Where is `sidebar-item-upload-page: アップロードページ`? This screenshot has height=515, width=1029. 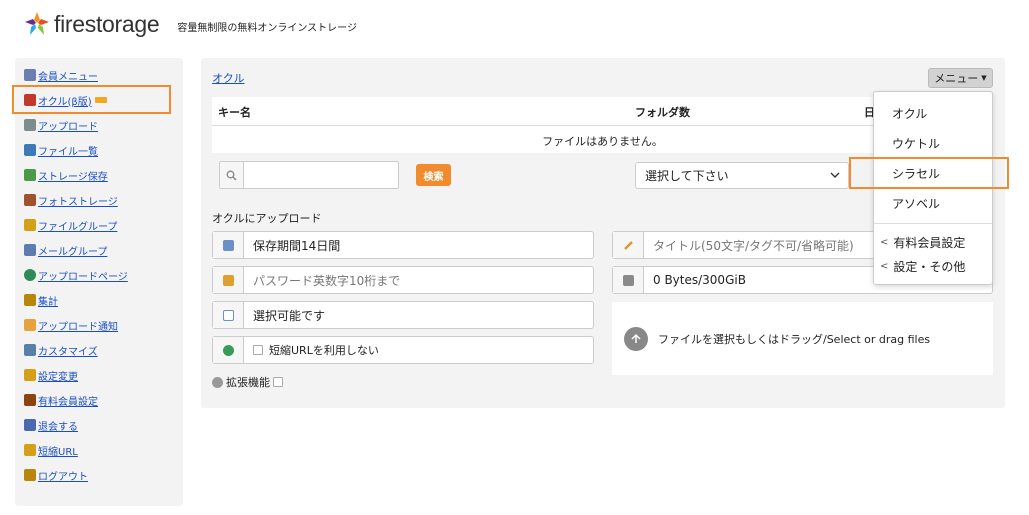
sidebar-item-upload-page: アップロードページ is located at coordinates (76, 275).